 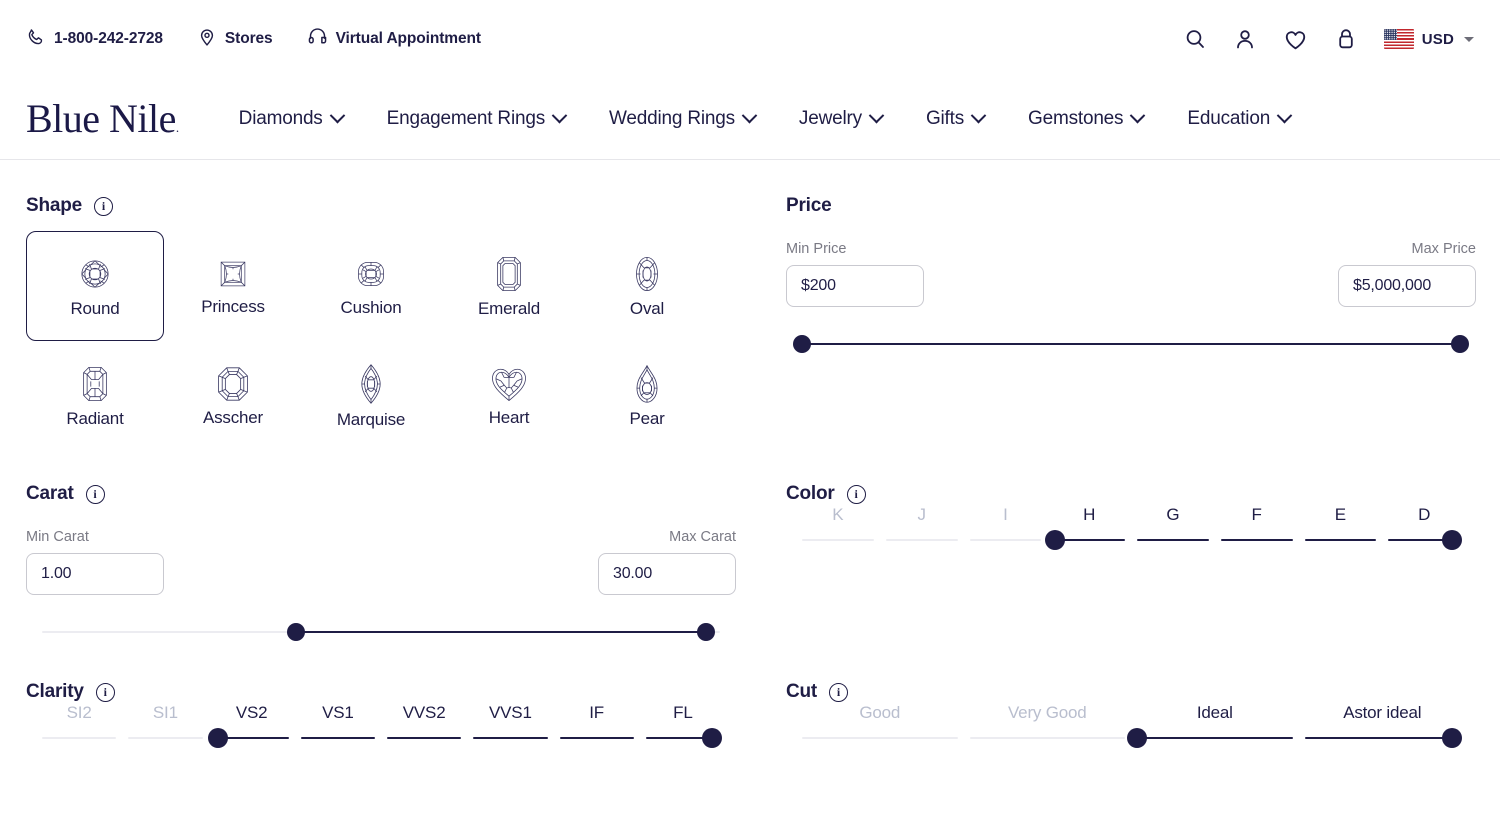 I want to click on clarity-max-handle, so click(x=712, y=738).